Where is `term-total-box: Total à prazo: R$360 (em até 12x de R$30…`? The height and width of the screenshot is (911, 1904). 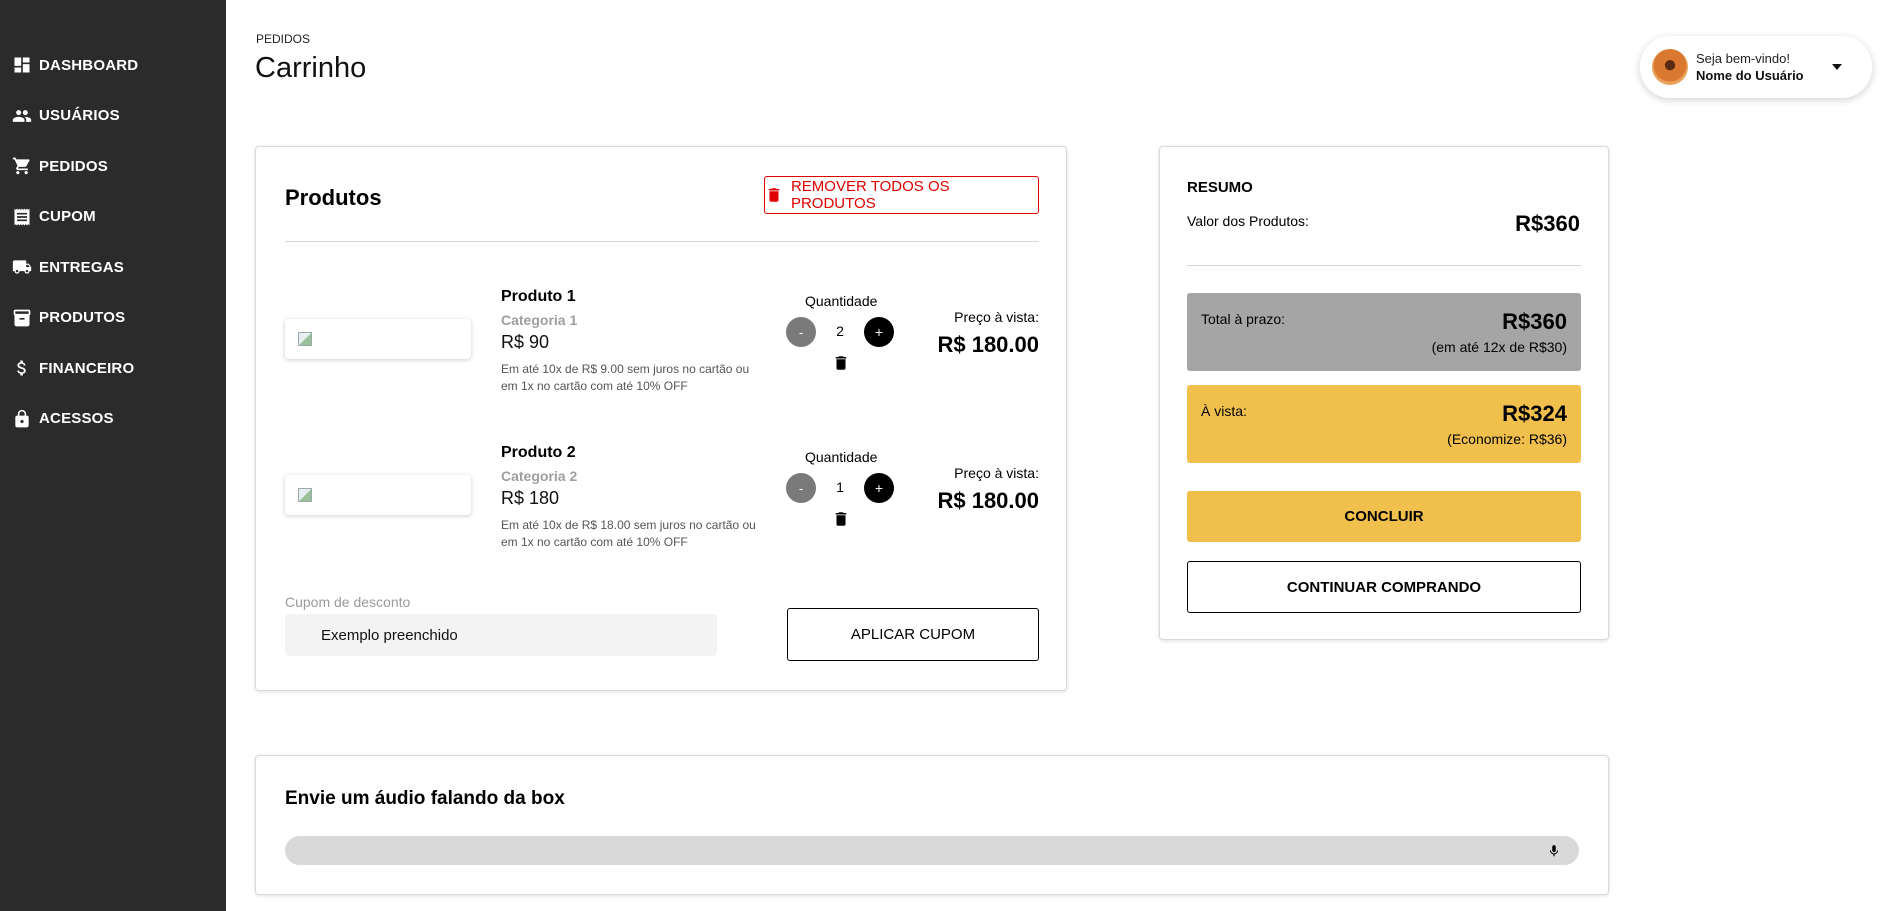 term-total-box: Total à prazo: R$360 (em até 12x de R$30… is located at coordinates (1384, 332).